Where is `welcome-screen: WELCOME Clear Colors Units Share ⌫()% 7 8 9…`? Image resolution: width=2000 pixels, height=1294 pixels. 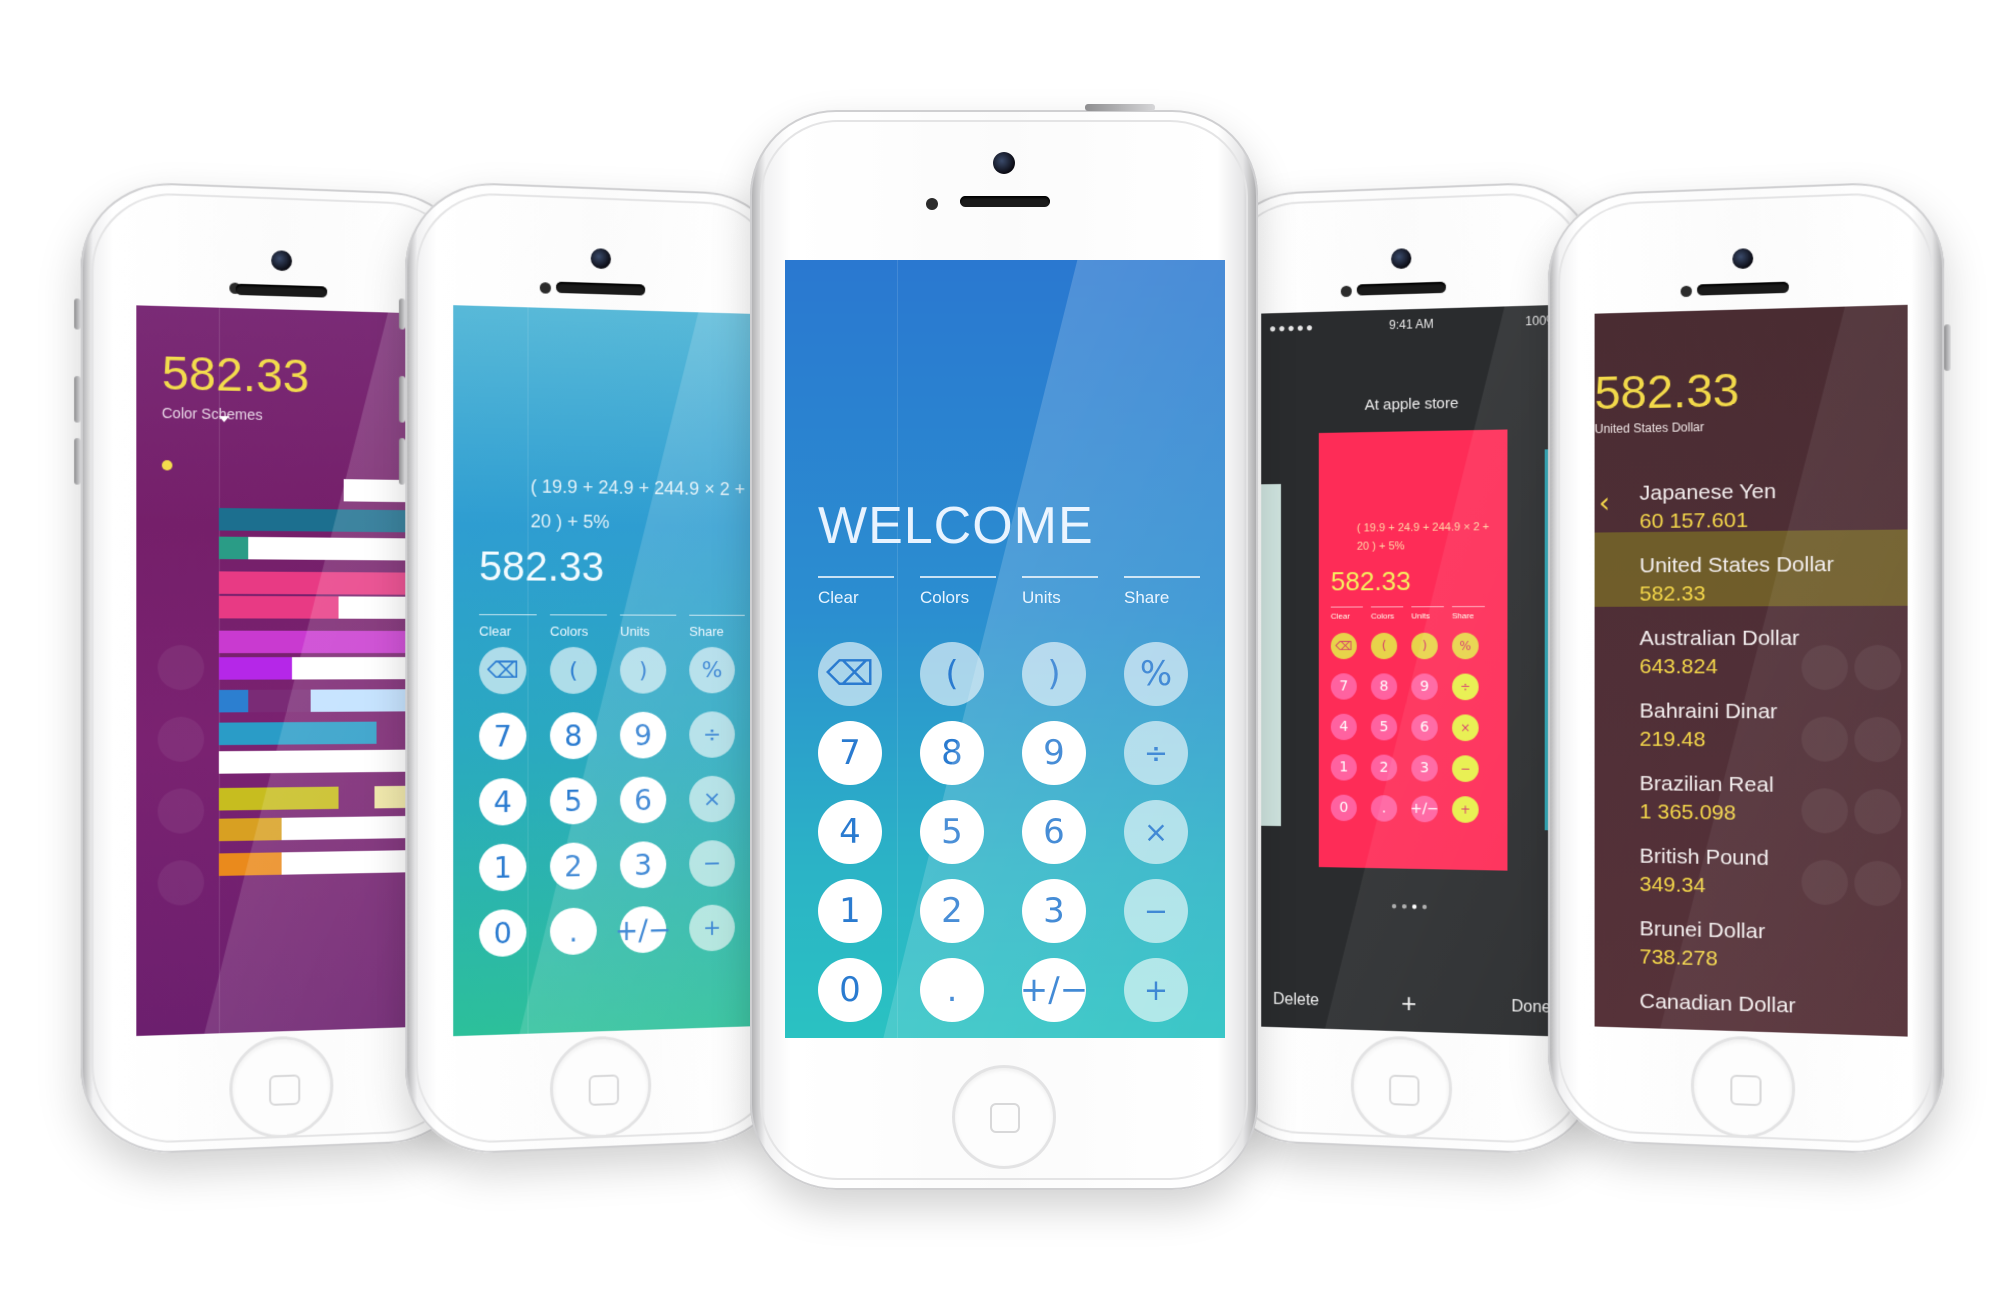 welcome-screen: WELCOME Clear Colors Units Share ⌫()% 7 8 9… is located at coordinates (1005, 649).